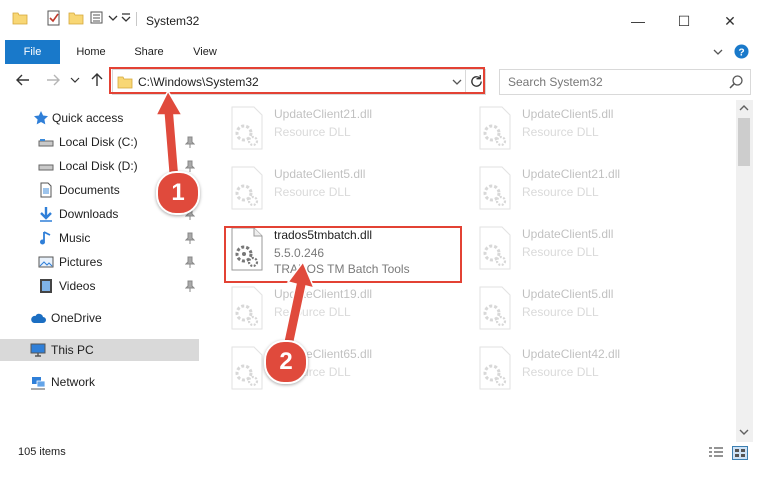 The width and height of the screenshot is (769, 477). I want to click on search-box, so click(625, 82).